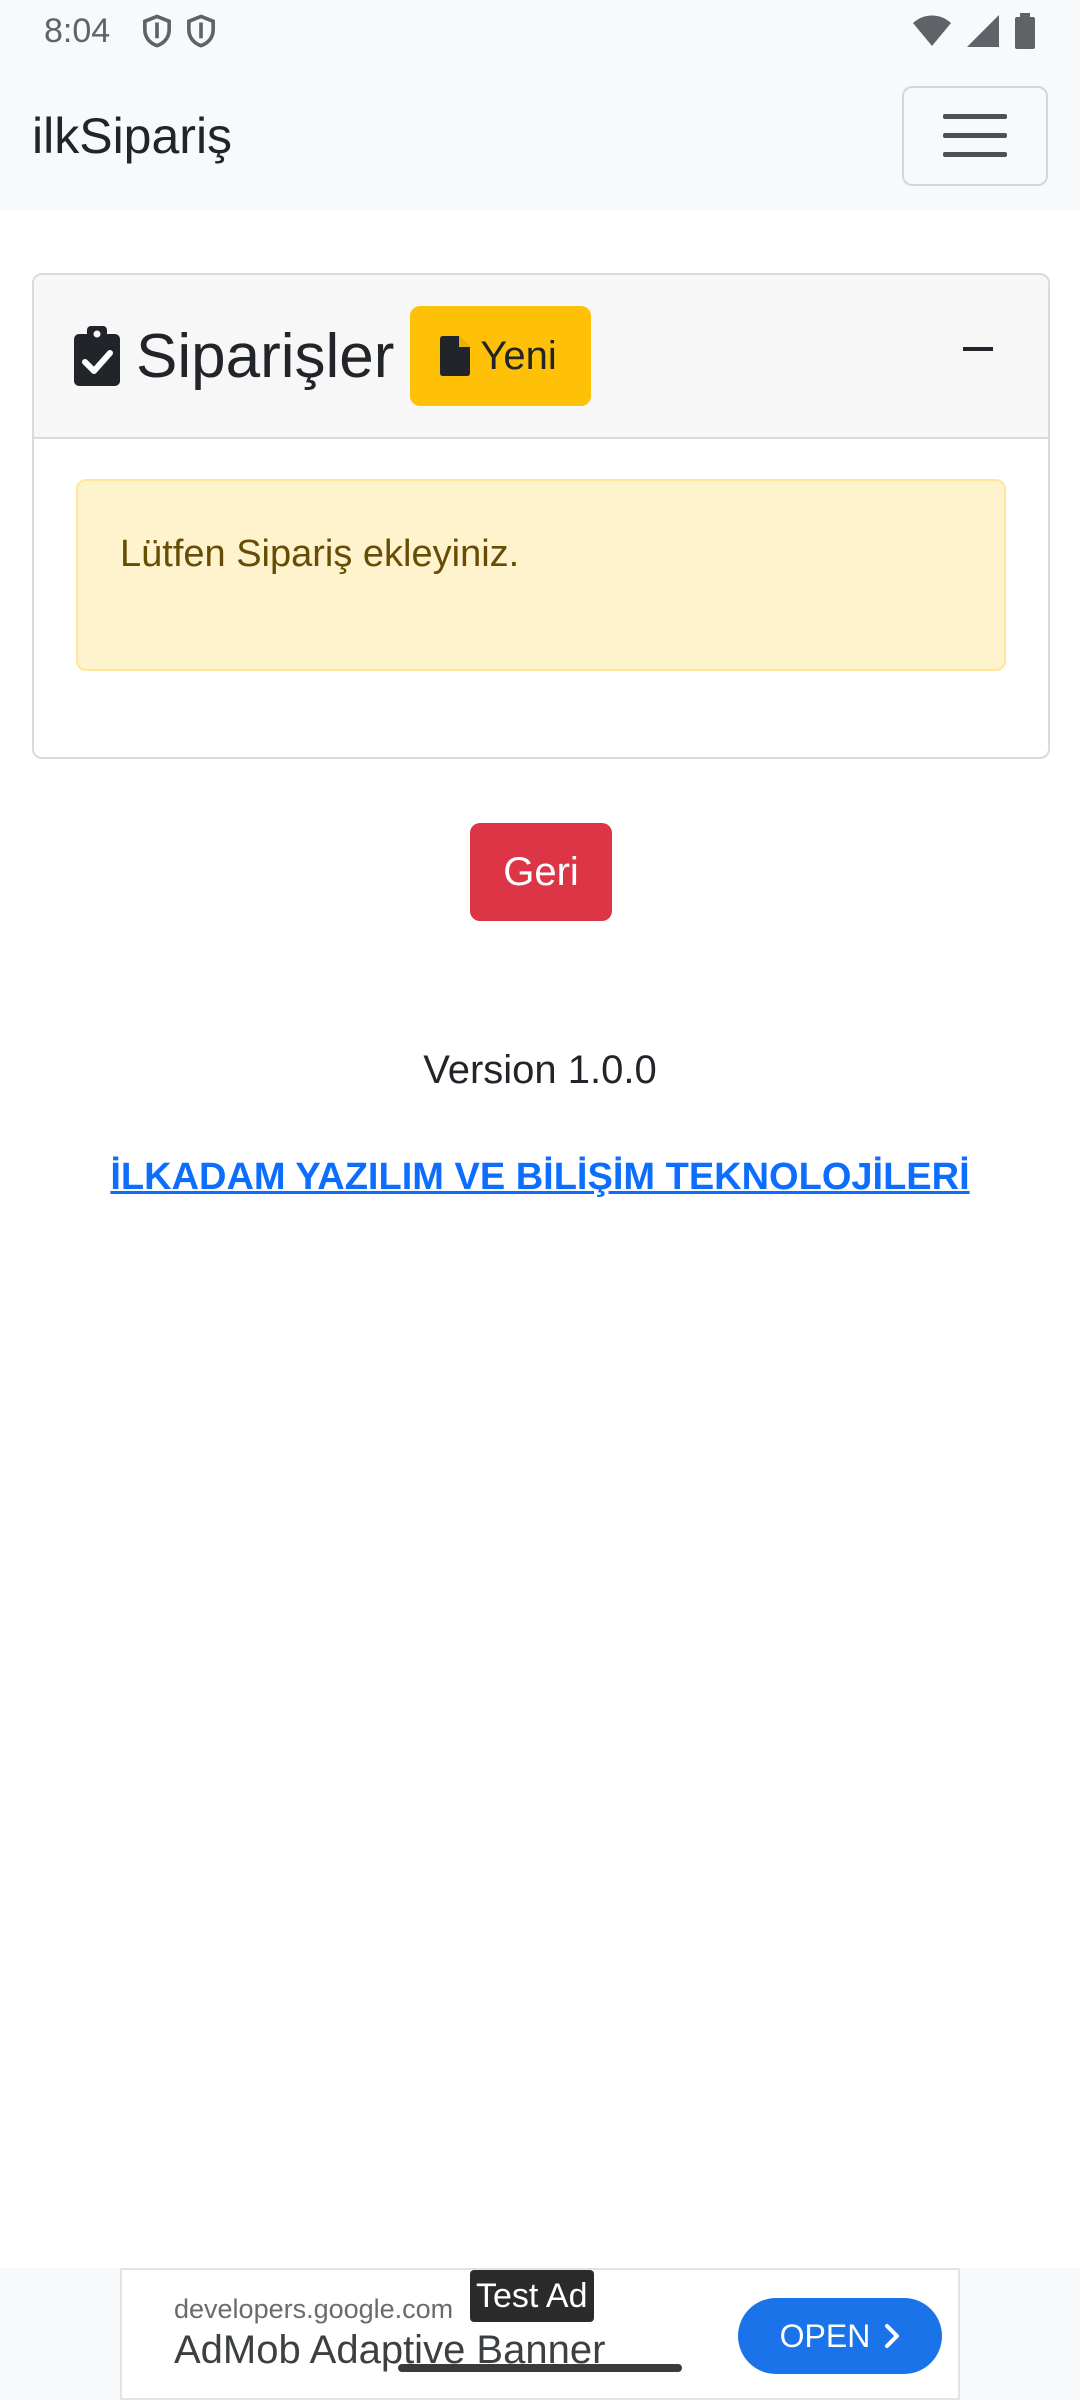 The image size is (1080, 2400). I want to click on card-body: Lütfen Sipariş ekleyiniz., so click(541, 575).